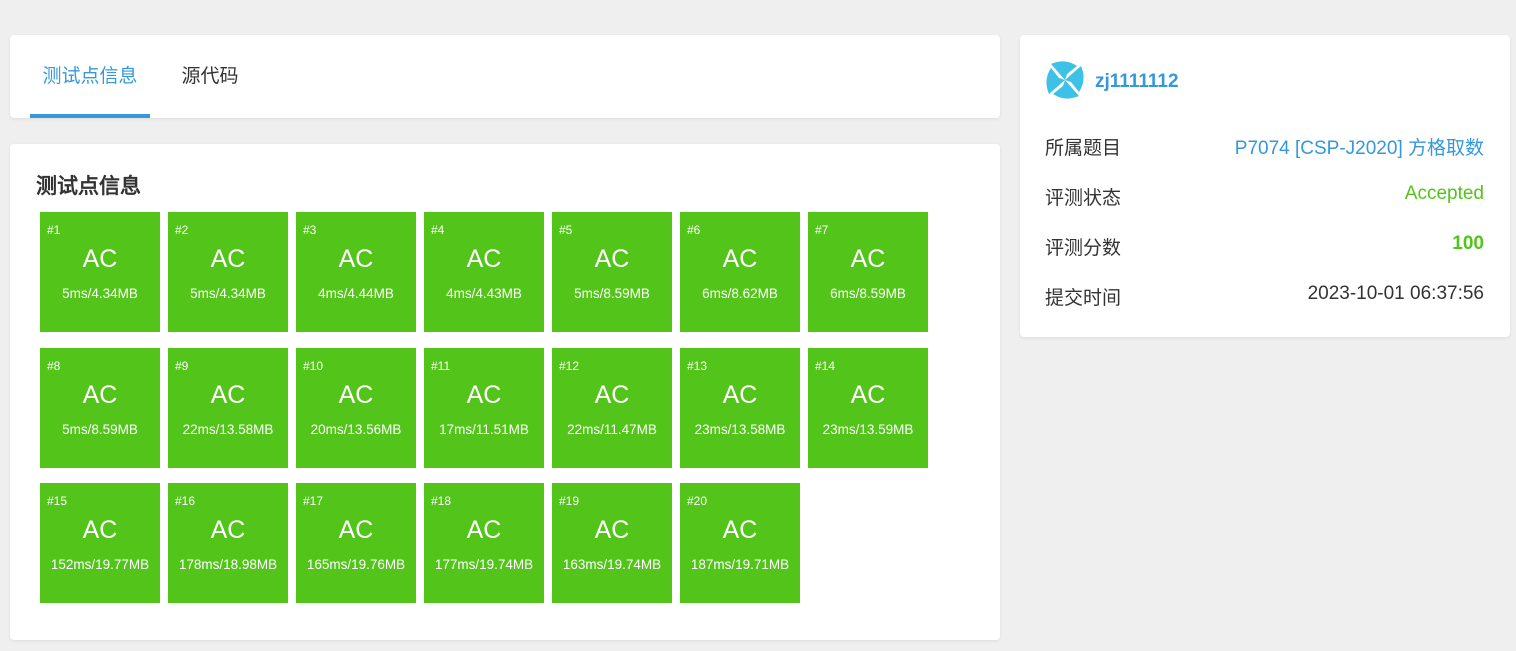  Describe the element at coordinates (88, 186) in the screenshot. I see `section-title: 测试点信息` at that location.